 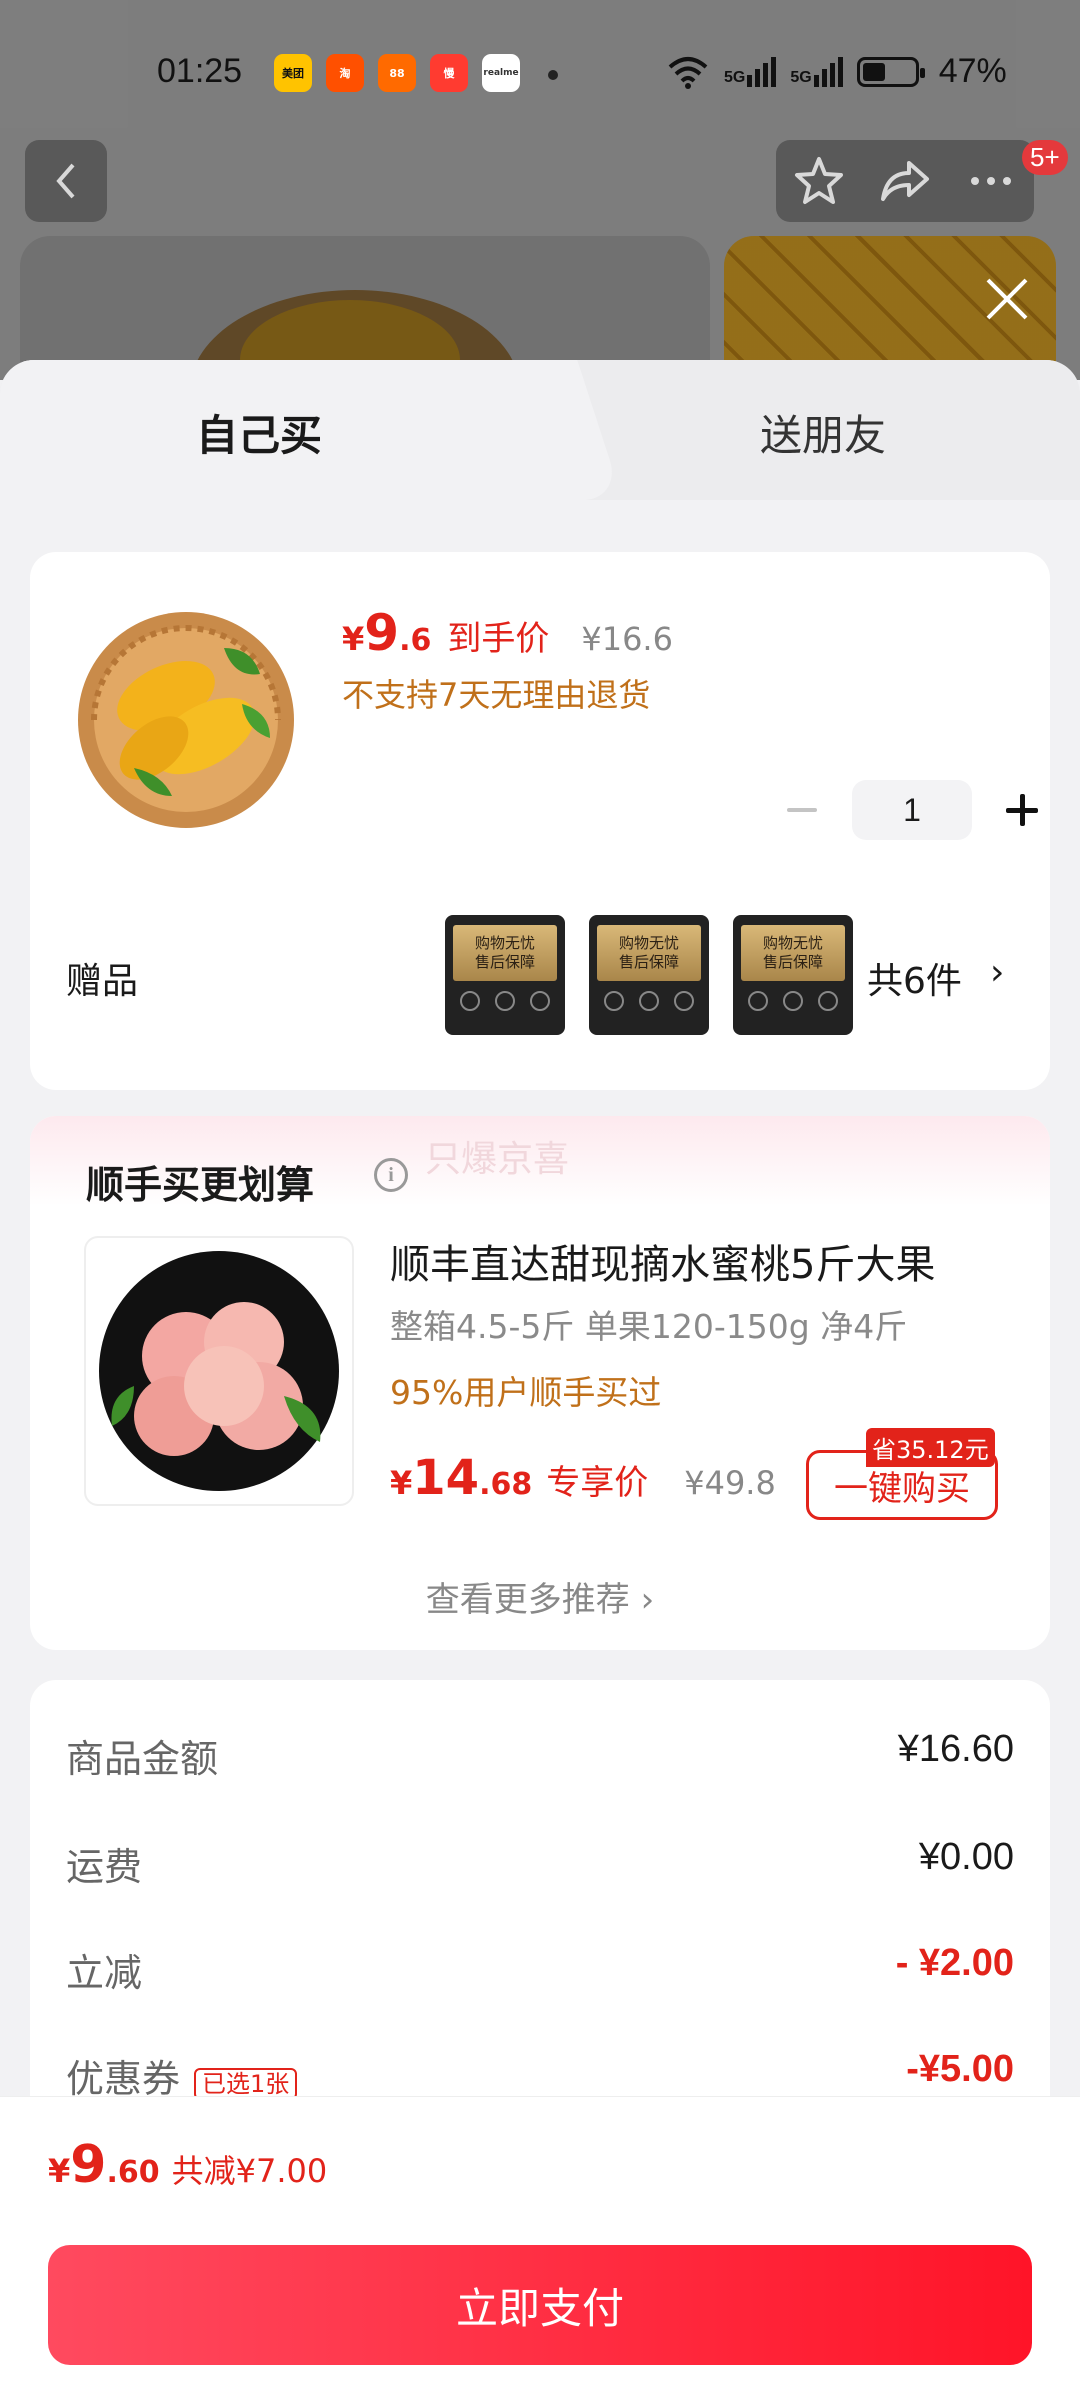 I want to click on summary-row-instant-discount: 立减 - ¥2.00, so click(x=540, y=1969).